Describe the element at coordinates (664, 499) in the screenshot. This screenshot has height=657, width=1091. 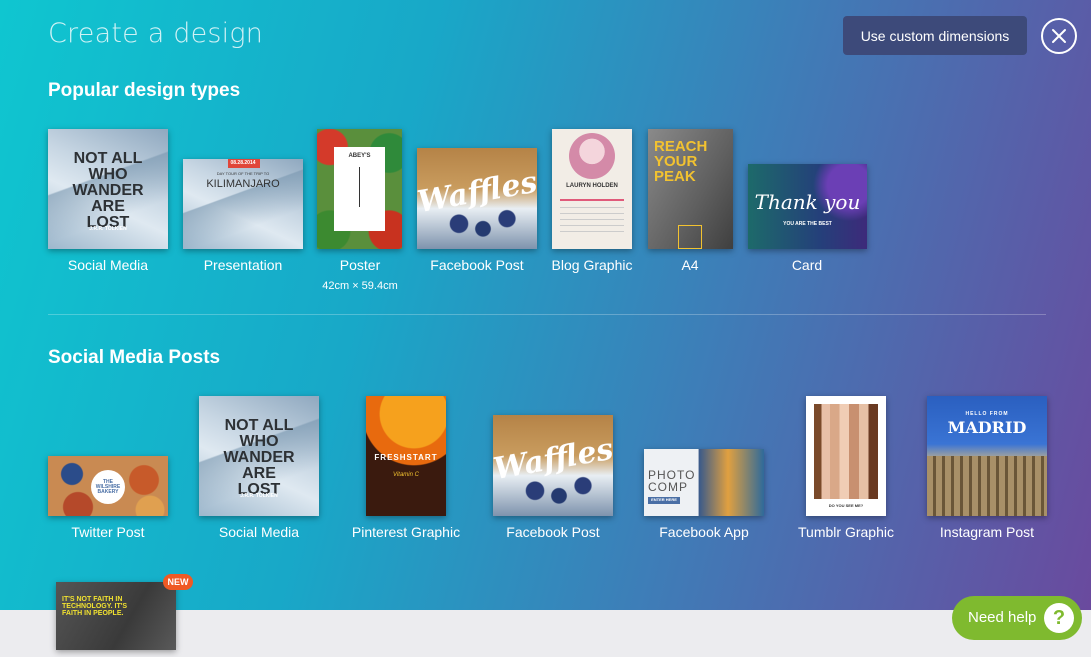
I see `thumb-sub: ENTER HERE` at that location.